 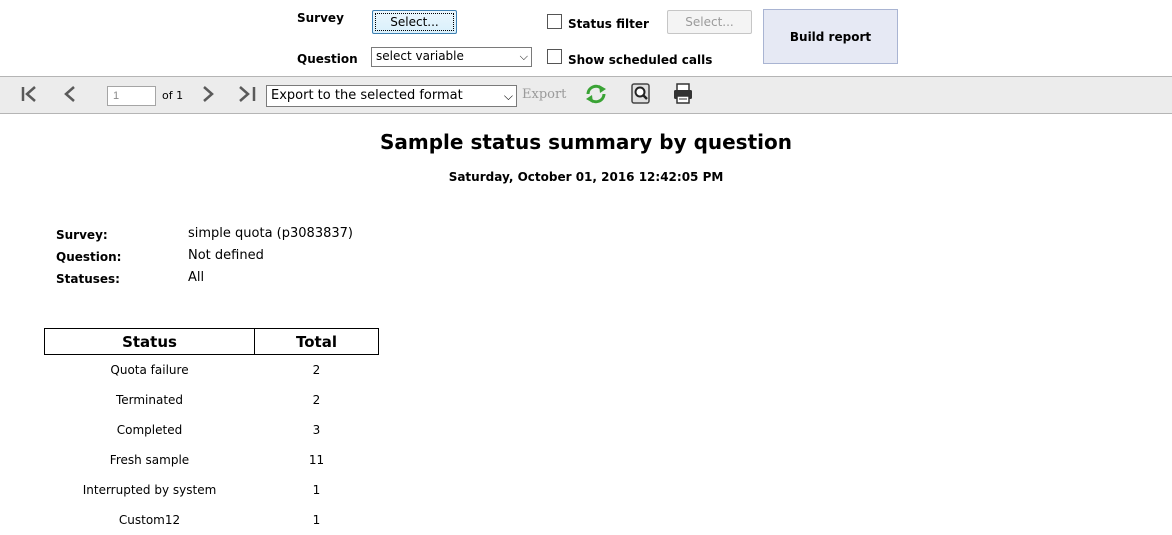 I want to click on export-format-value: Export to the selected format, so click(x=367, y=95).